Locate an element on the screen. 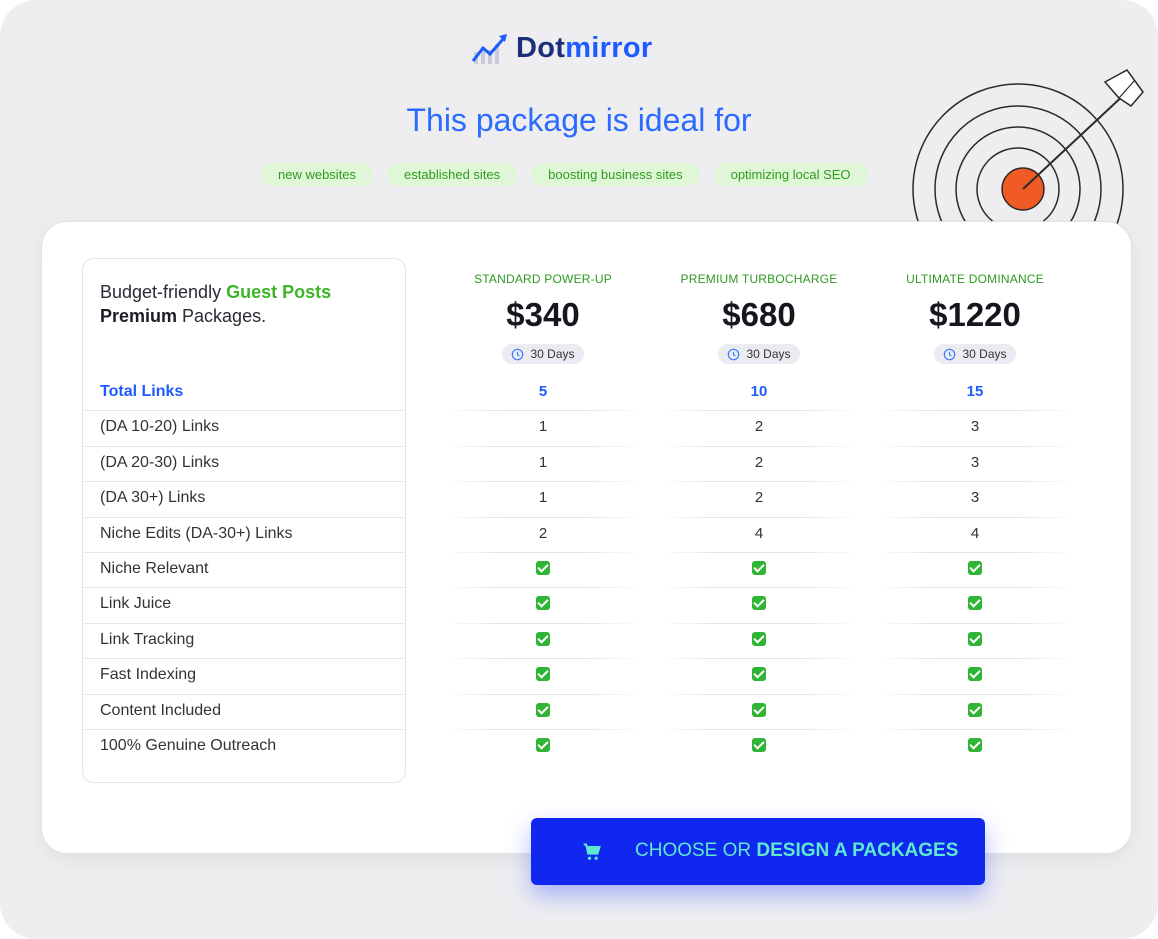  choose-package-button: CHOOSE OR DESIGN A PACKAGES is located at coordinates (758, 851).